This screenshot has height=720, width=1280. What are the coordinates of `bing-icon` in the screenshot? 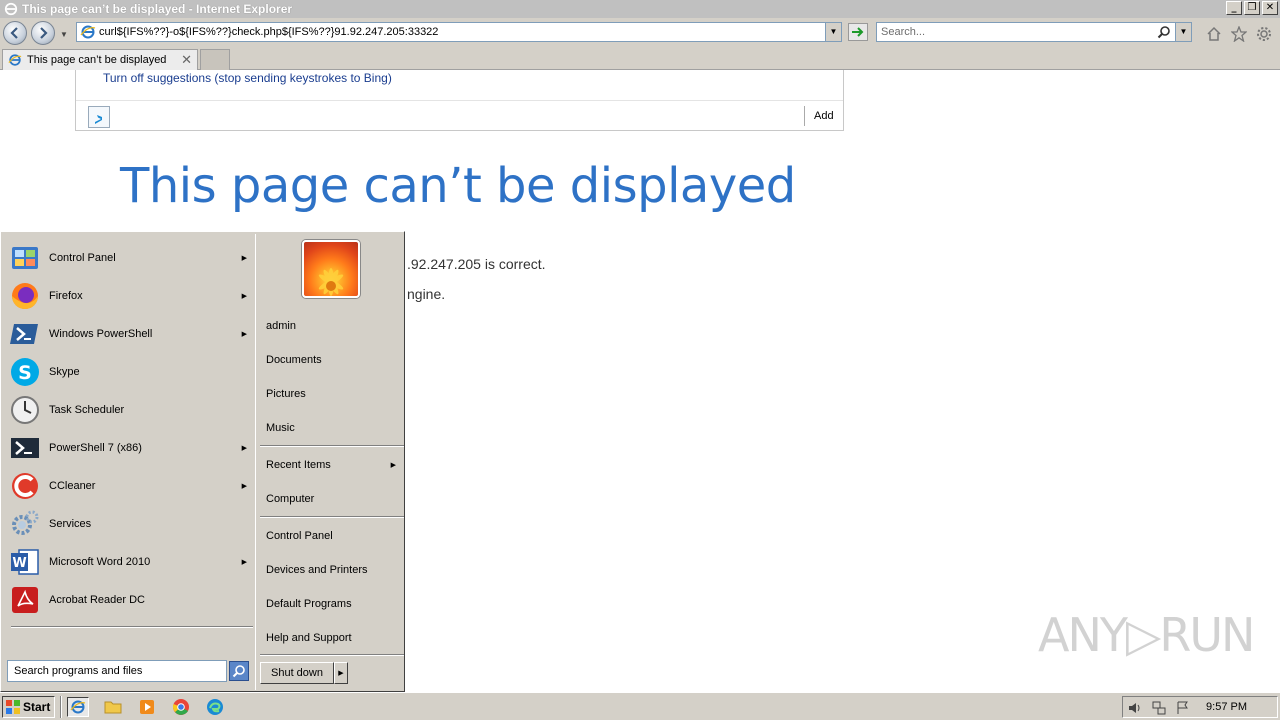 It's located at (99, 117).